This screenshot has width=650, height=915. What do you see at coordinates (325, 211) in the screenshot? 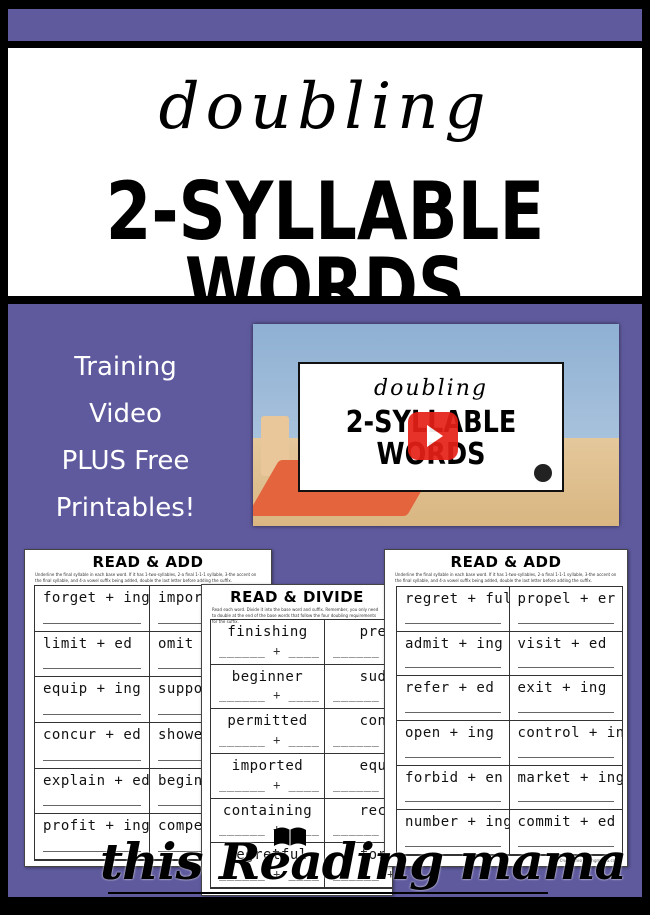
I see `title-line-1: 2-SYLLABLE` at bounding box center [325, 211].